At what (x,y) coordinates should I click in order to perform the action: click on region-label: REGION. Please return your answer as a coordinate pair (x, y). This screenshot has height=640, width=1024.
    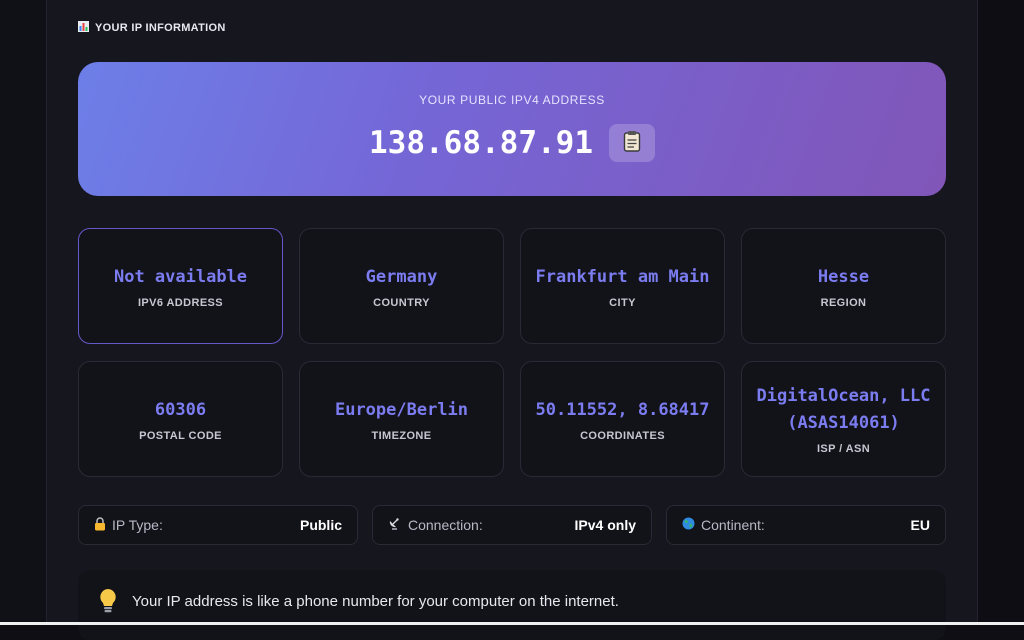
    Looking at the image, I should click on (844, 303).